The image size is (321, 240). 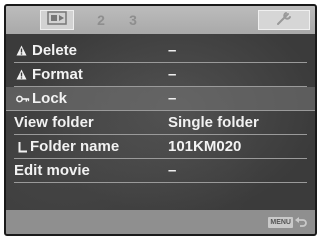 I want to click on footer-bar: MENU, so click(x=160, y=222).